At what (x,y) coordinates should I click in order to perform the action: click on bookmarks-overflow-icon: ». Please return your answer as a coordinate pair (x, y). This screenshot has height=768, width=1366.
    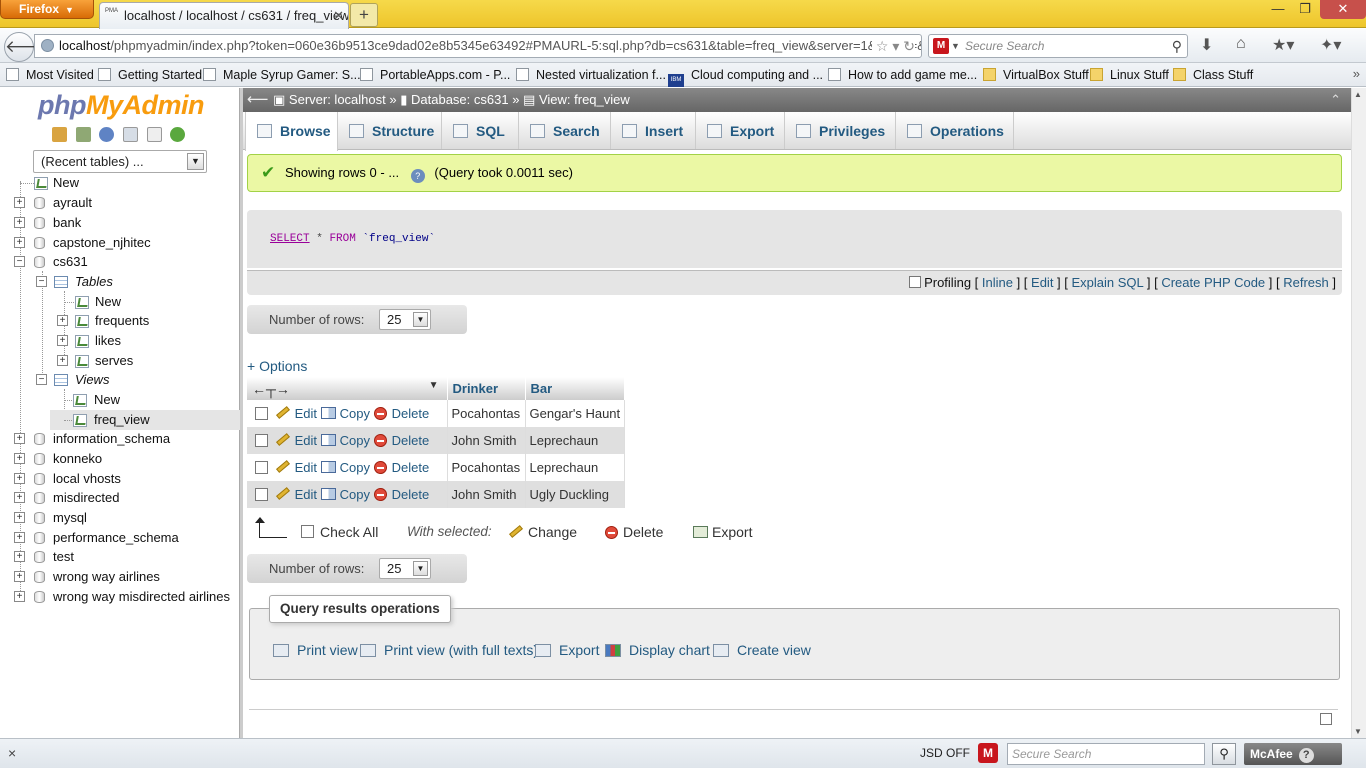
    Looking at the image, I should click on (1356, 73).